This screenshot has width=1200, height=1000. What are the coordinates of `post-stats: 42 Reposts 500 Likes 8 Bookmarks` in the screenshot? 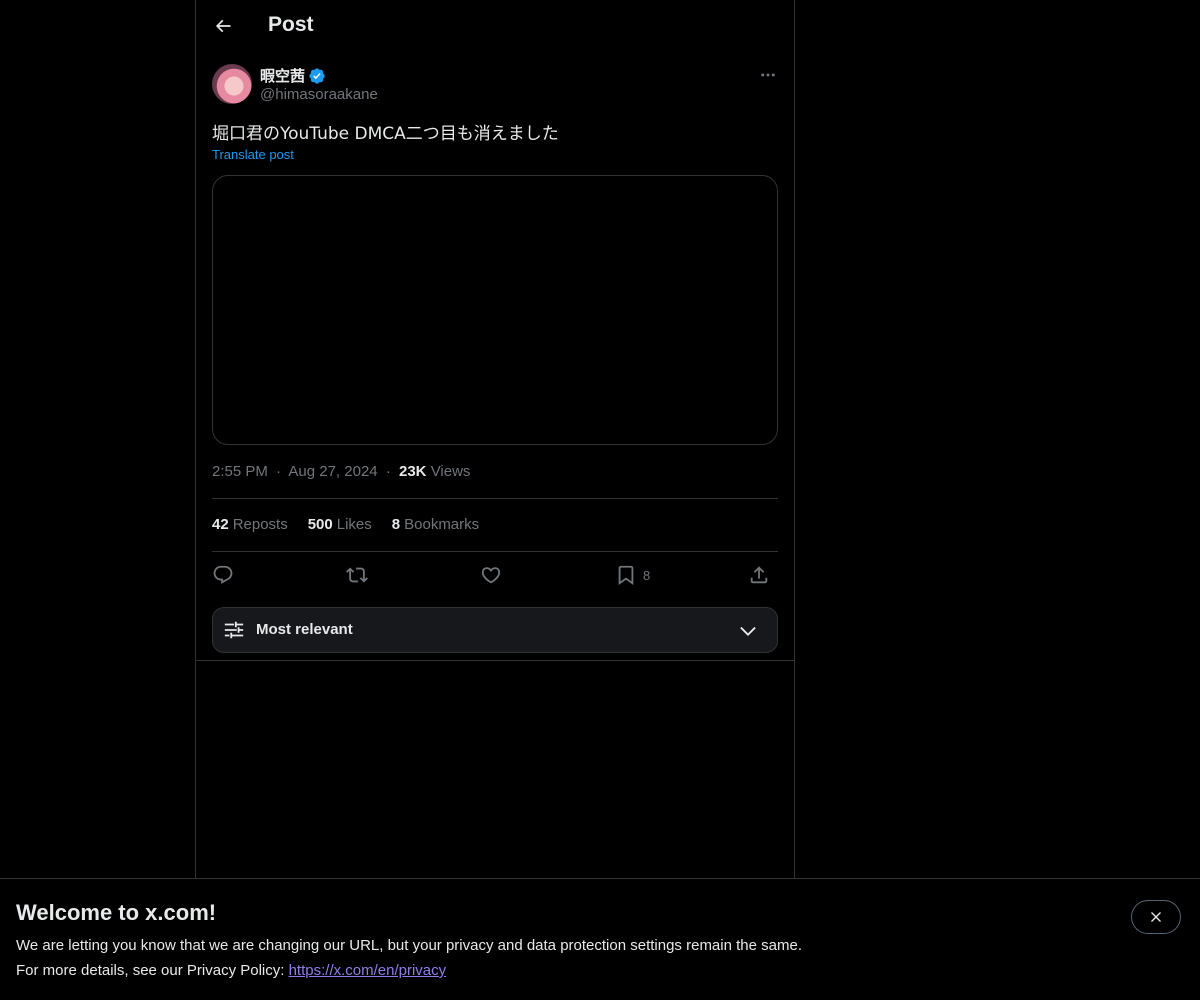 It's located at (345, 524).